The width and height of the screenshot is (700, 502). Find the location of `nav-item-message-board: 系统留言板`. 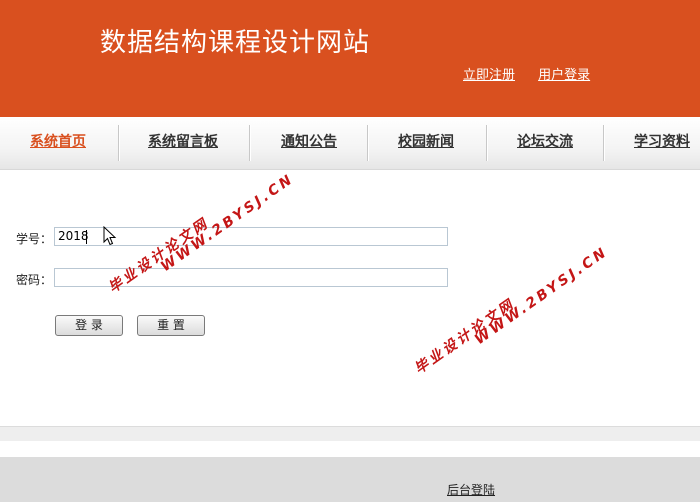

nav-item-message-board: 系统留言板 is located at coordinates (183, 141).